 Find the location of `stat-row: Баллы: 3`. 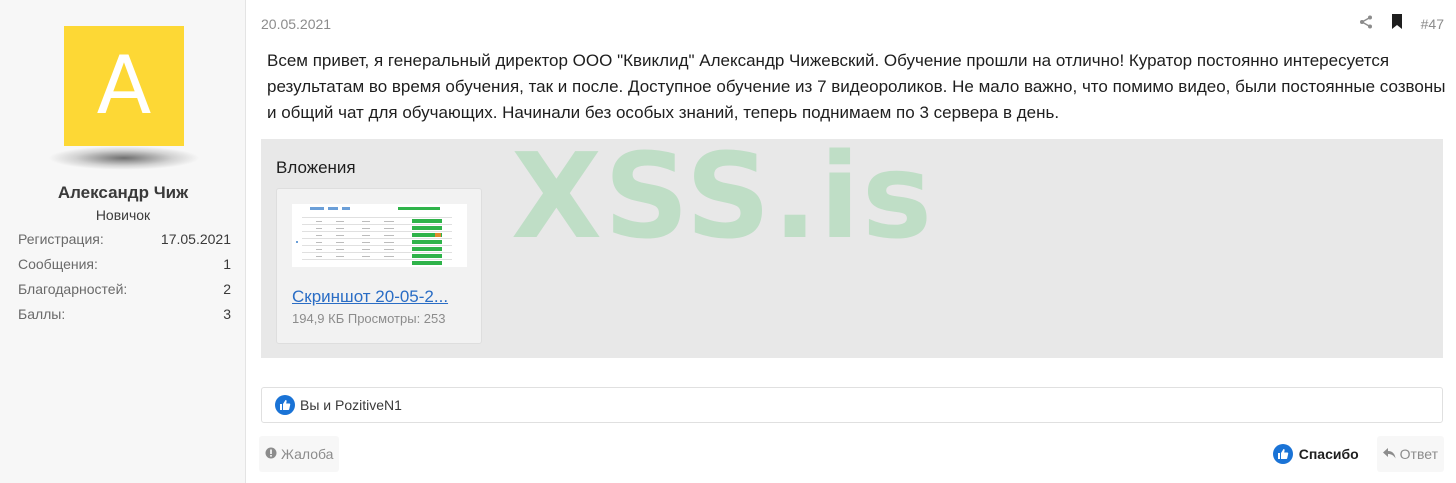

stat-row: Баллы: 3 is located at coordinates (124, 317).